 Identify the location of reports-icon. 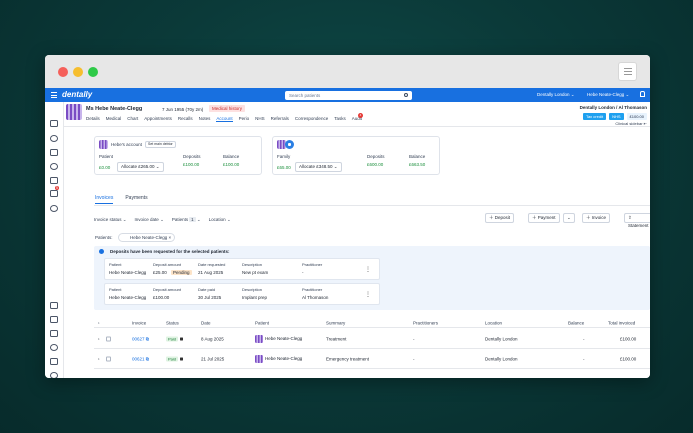
(54, 361).